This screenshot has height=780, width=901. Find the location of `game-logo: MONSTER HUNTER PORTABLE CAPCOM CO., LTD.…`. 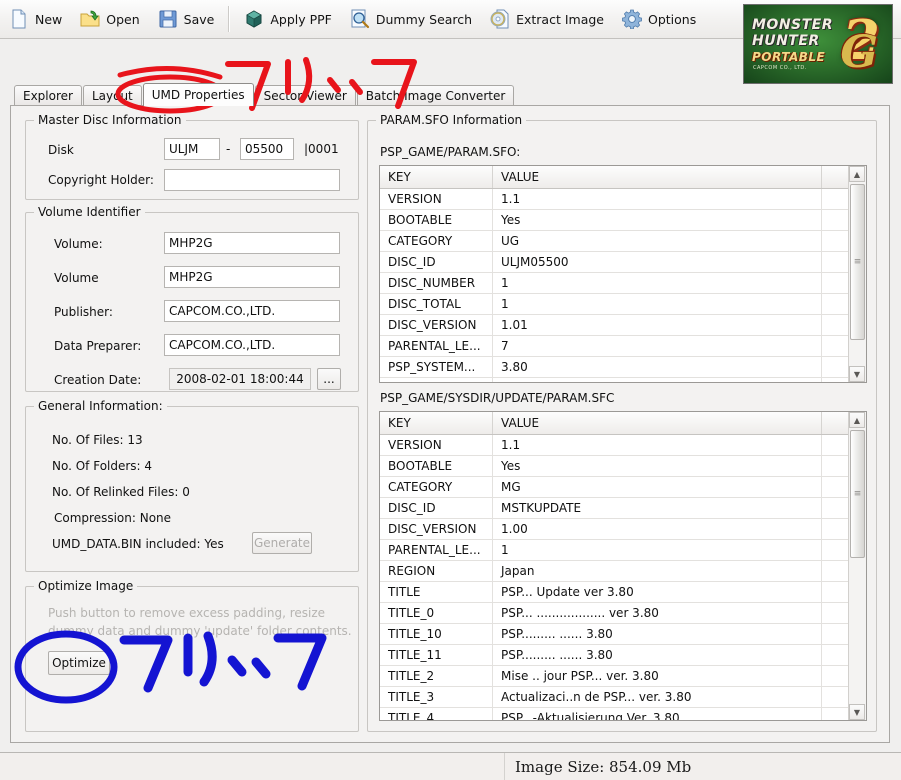

game-logo: MONSTER HUNTER PORTABLE CAPCOM CO., LTD.… is located at coordinates (818, 44).